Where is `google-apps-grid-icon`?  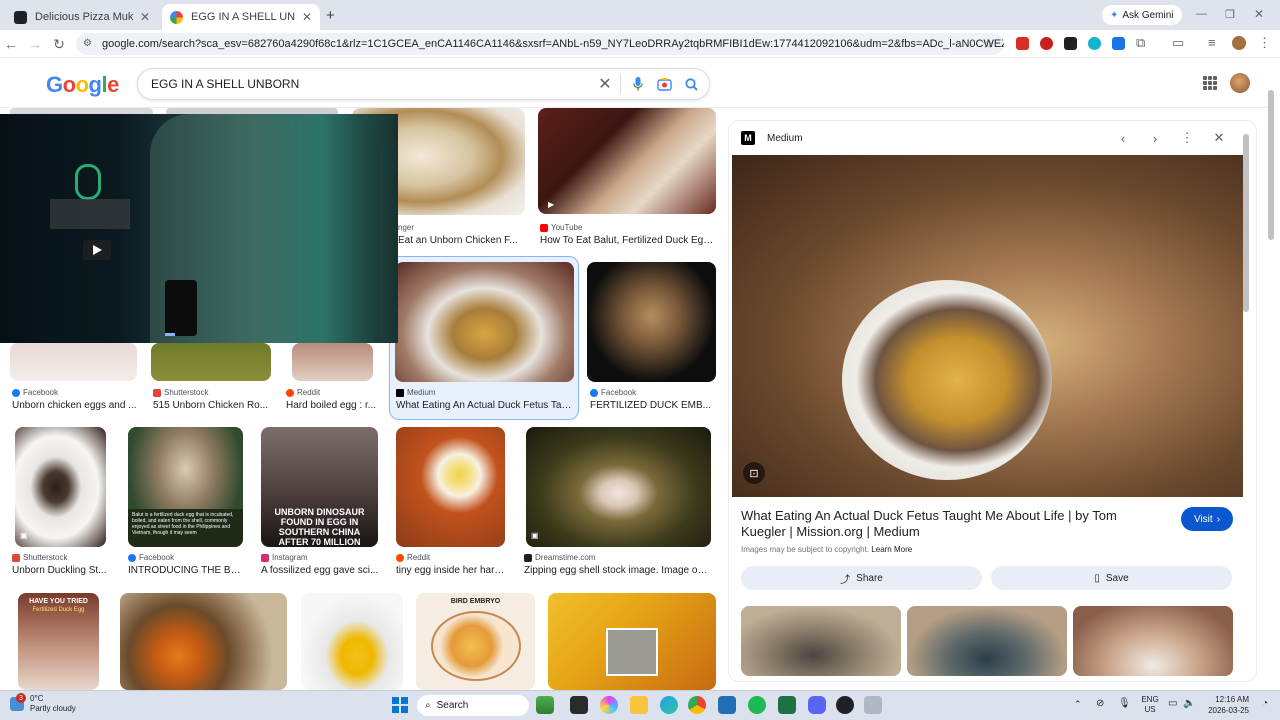
google-apps-grid-icon is located at coordinates (1210, 83).